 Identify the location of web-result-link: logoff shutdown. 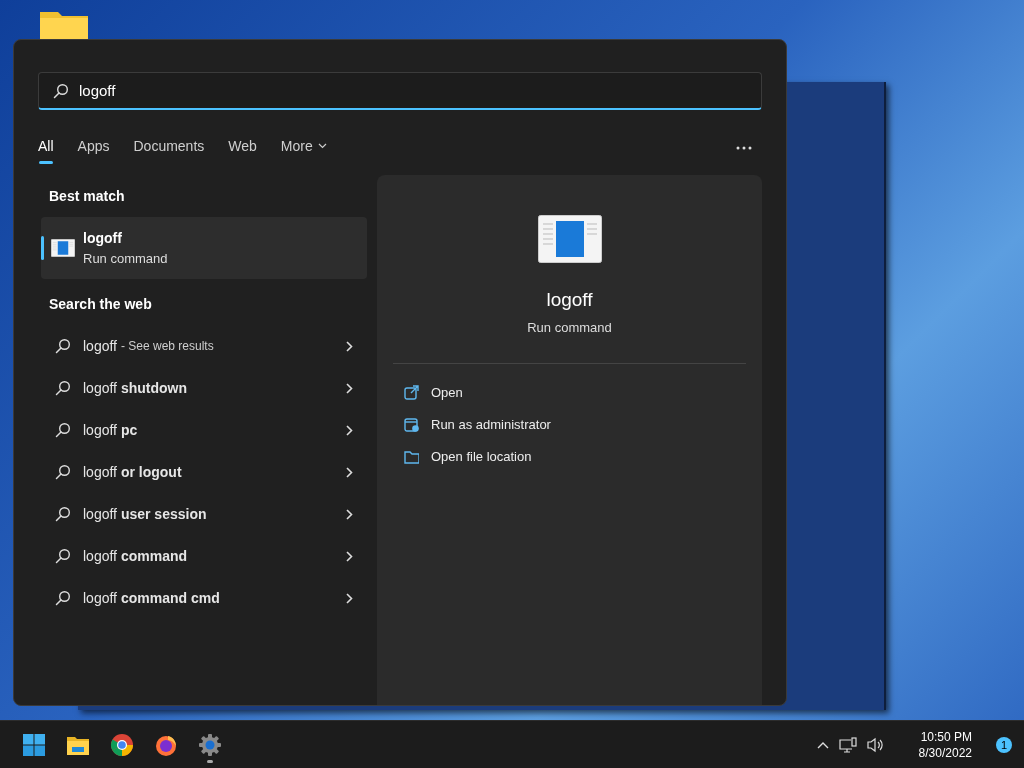
(135, 388).